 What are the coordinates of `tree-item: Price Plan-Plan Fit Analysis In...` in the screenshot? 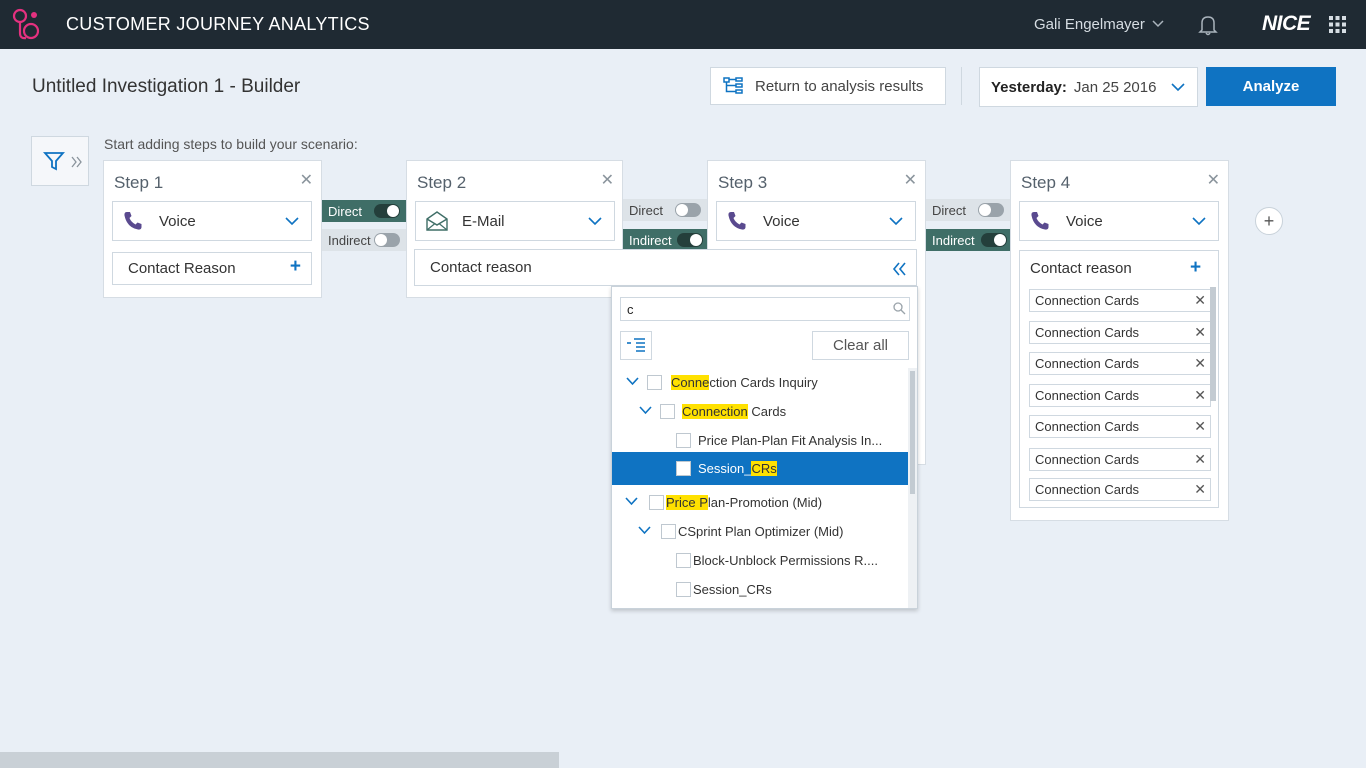 It's located at (760, 440).